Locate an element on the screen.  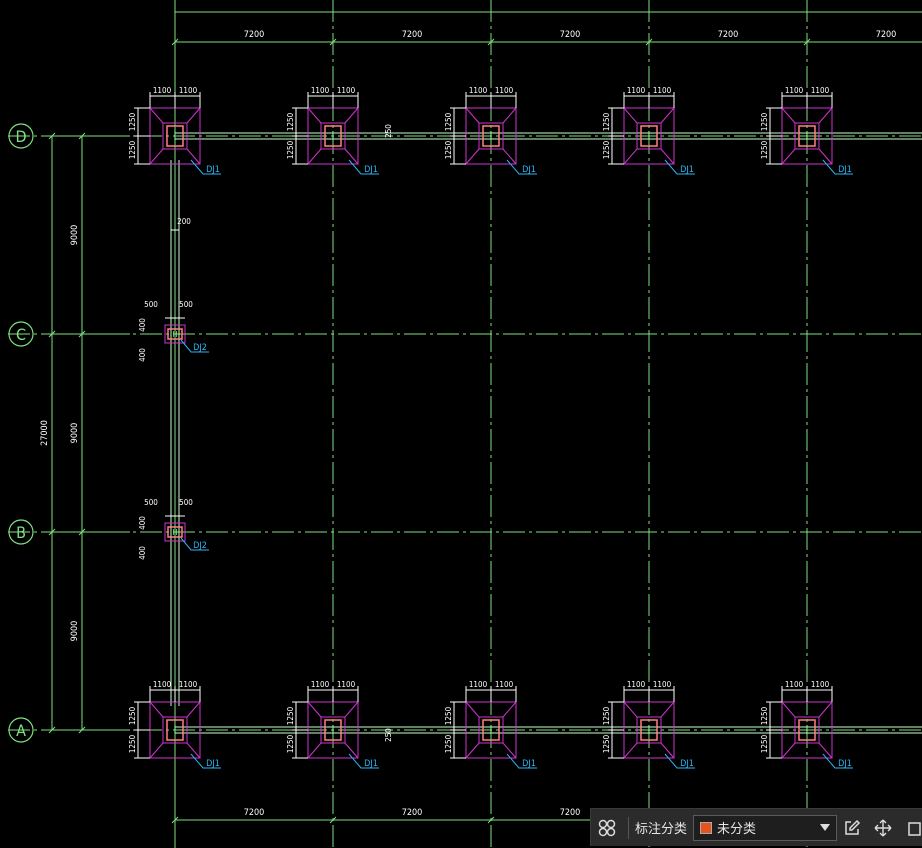
dim-bay-top: 7200 is located at coordinates (570, 35).